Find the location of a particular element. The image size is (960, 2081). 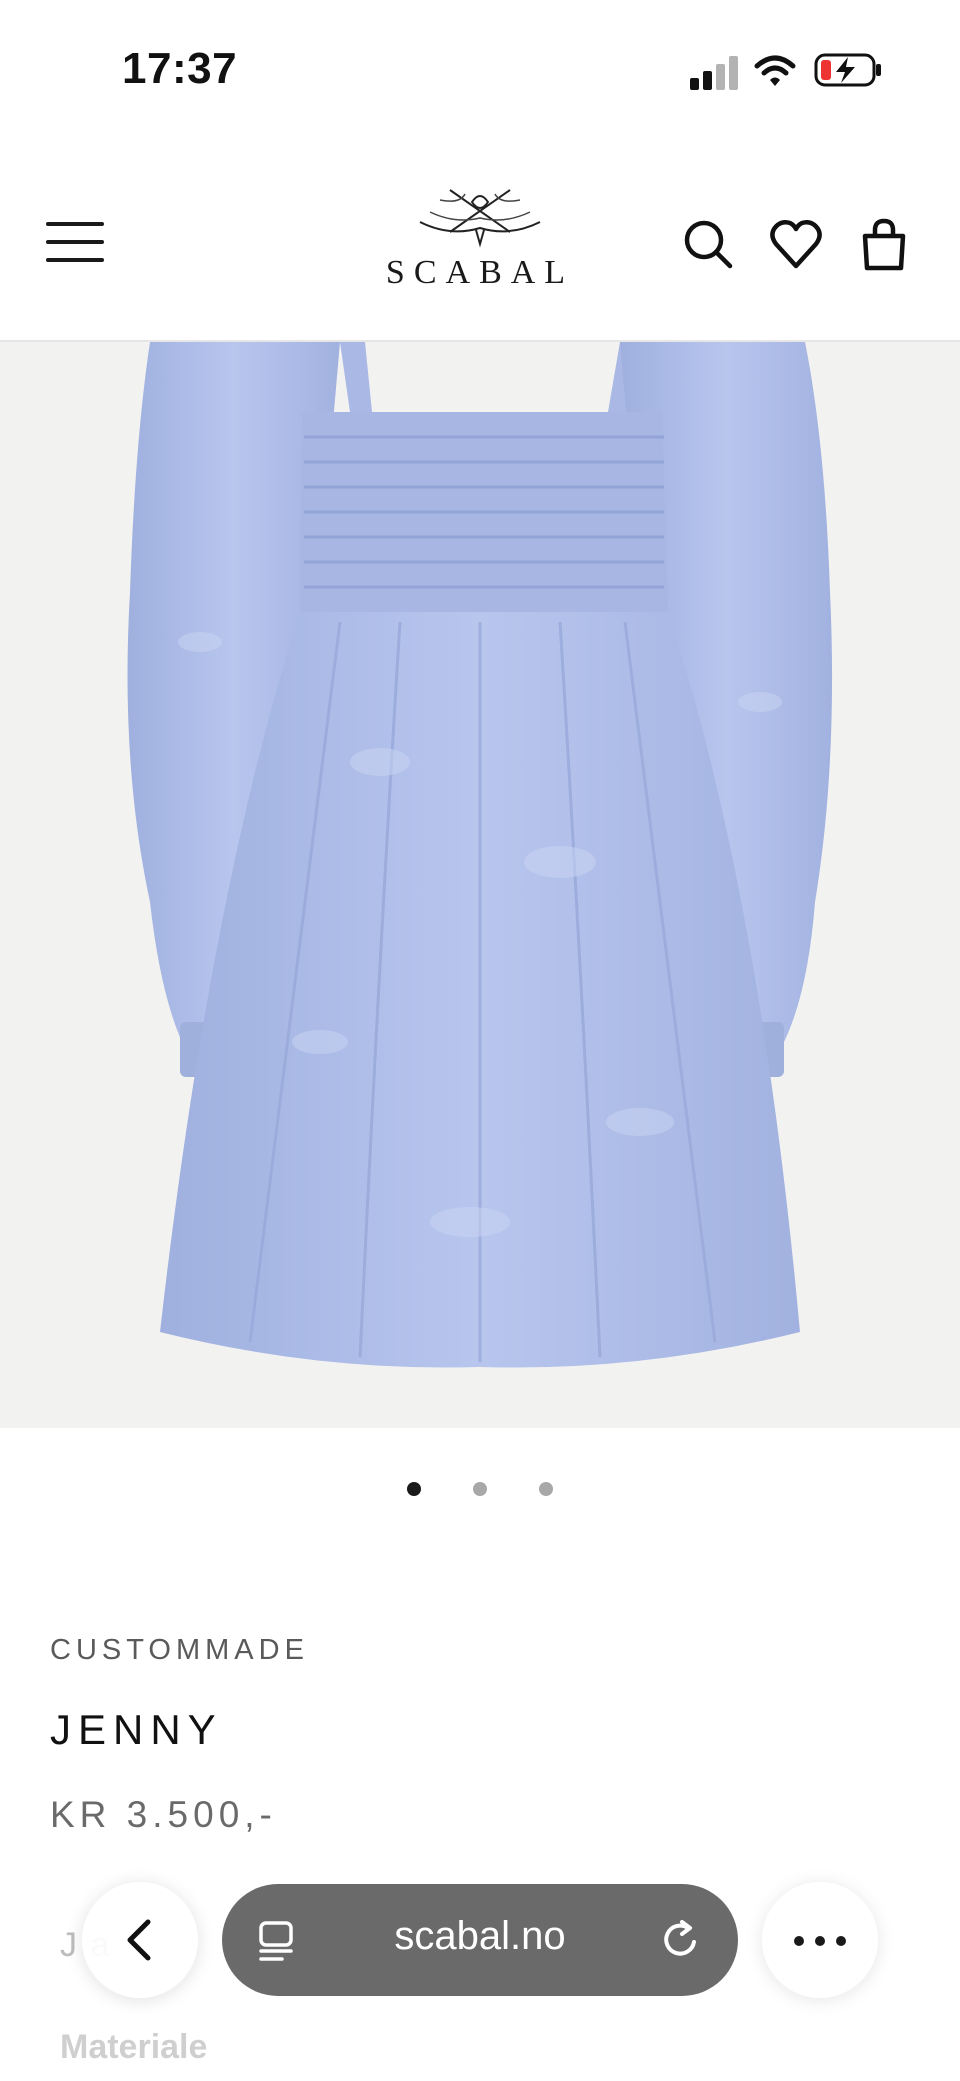

more-button is located at coordinates (820, 1940).